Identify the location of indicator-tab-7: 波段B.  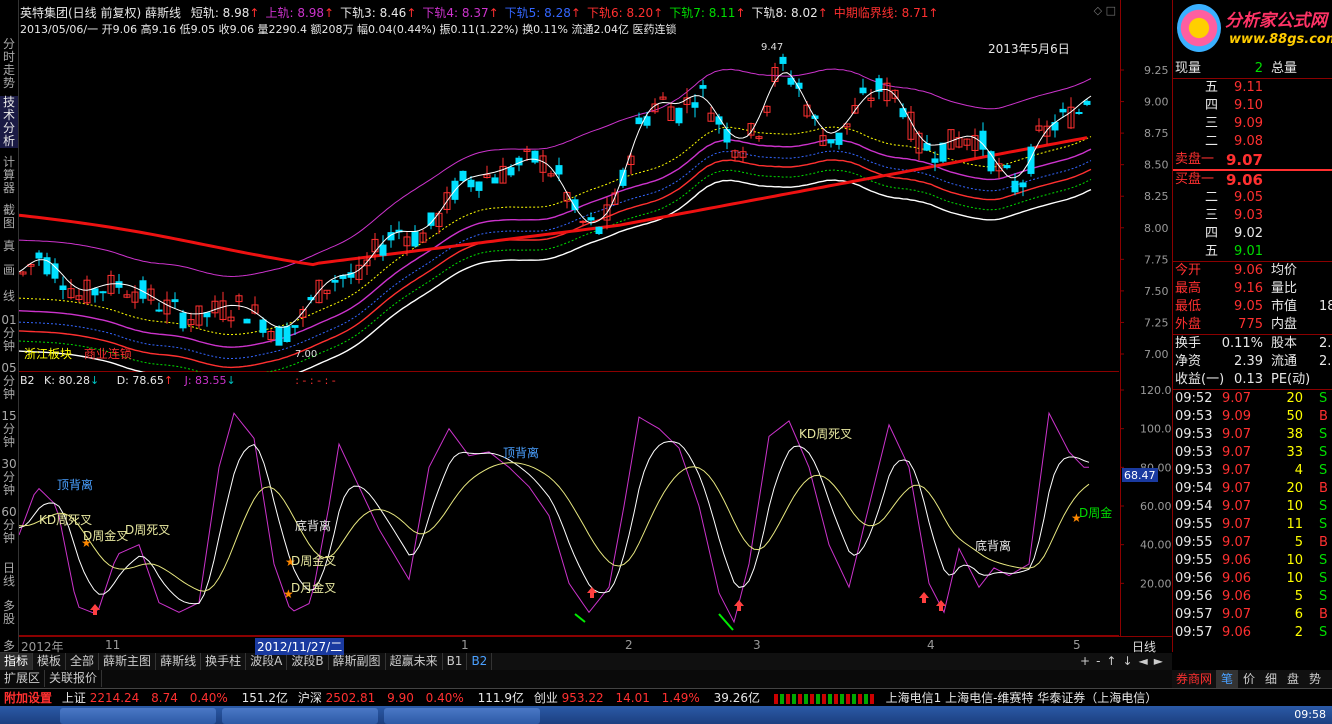
(308, 661).